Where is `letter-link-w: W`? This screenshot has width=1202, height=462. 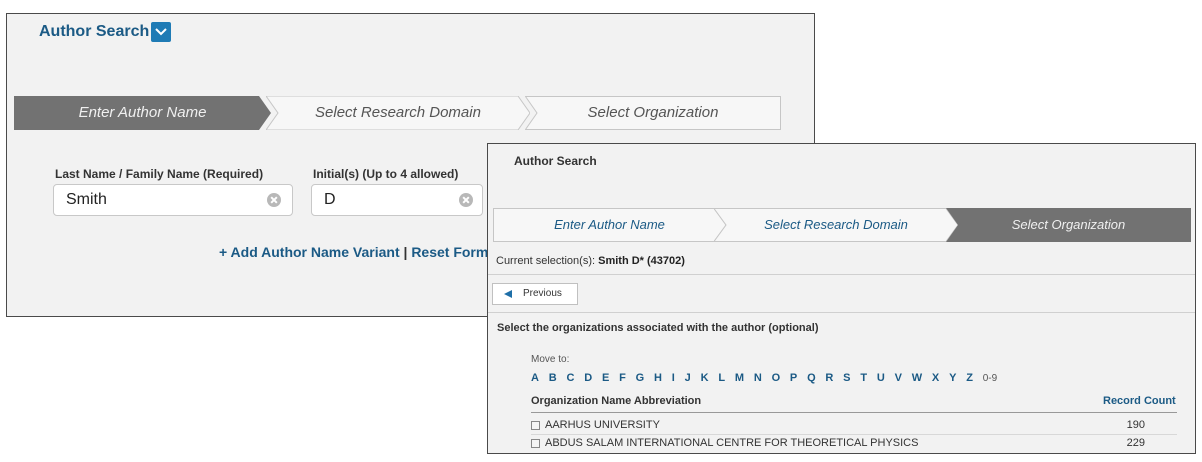 letter-link-w: W is located at coordinates (917, 378).